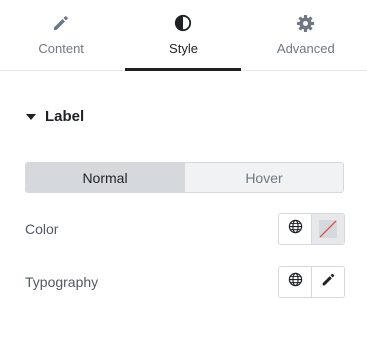 Image resolution: width=367 pixels, height=345 pixels. What do you see at coordinates (31, 117) in the screenshot?
I see `caret-down-icon` at bounding box center [31, 117].